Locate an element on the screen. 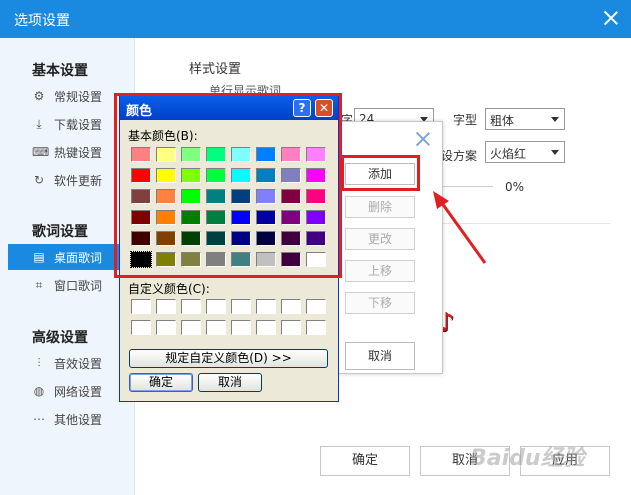 Image resolution: width=631 pixels, height=495 pixels. red-arrow-icon is located at coordinates (460, 227).